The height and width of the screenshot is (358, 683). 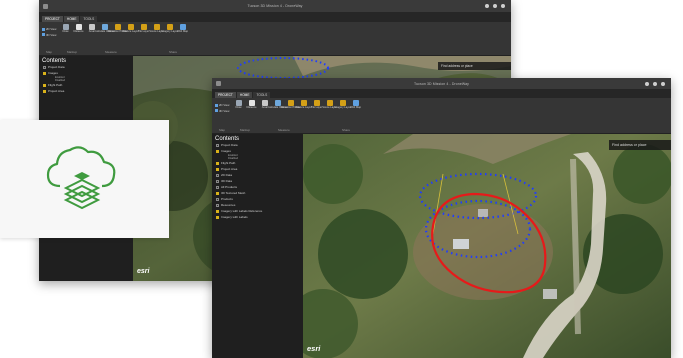 What do you see at coordinates (275, 17) in the screenshot?
I see `back-tab-row: PROJECT HOME TOOLS` at bounding box center [275, 17].